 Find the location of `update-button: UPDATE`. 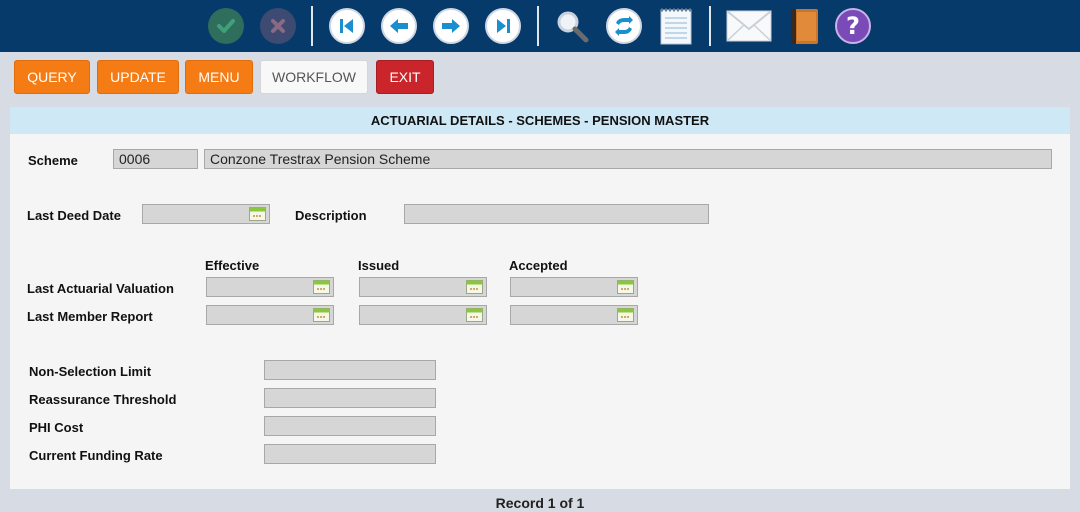

update-button: UPDATE is located at coordinates (138, 77).